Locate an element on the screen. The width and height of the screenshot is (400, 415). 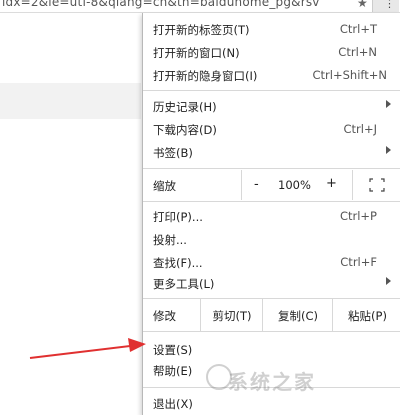
menu-item-settings: 设置(S) is located at coordinates (271, 349).